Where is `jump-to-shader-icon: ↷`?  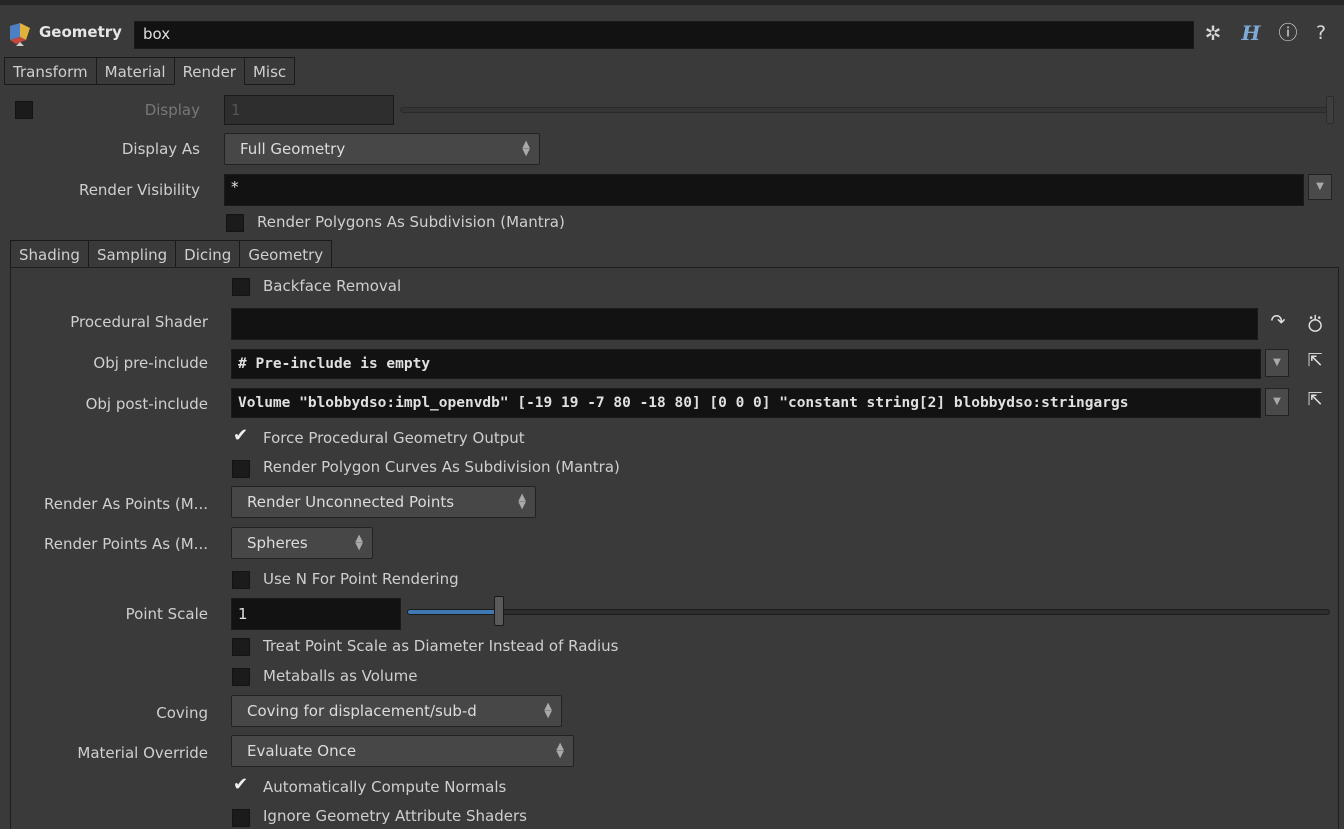 jump-to-shader-icon: ↷ is located at coordinates (1278, 321).